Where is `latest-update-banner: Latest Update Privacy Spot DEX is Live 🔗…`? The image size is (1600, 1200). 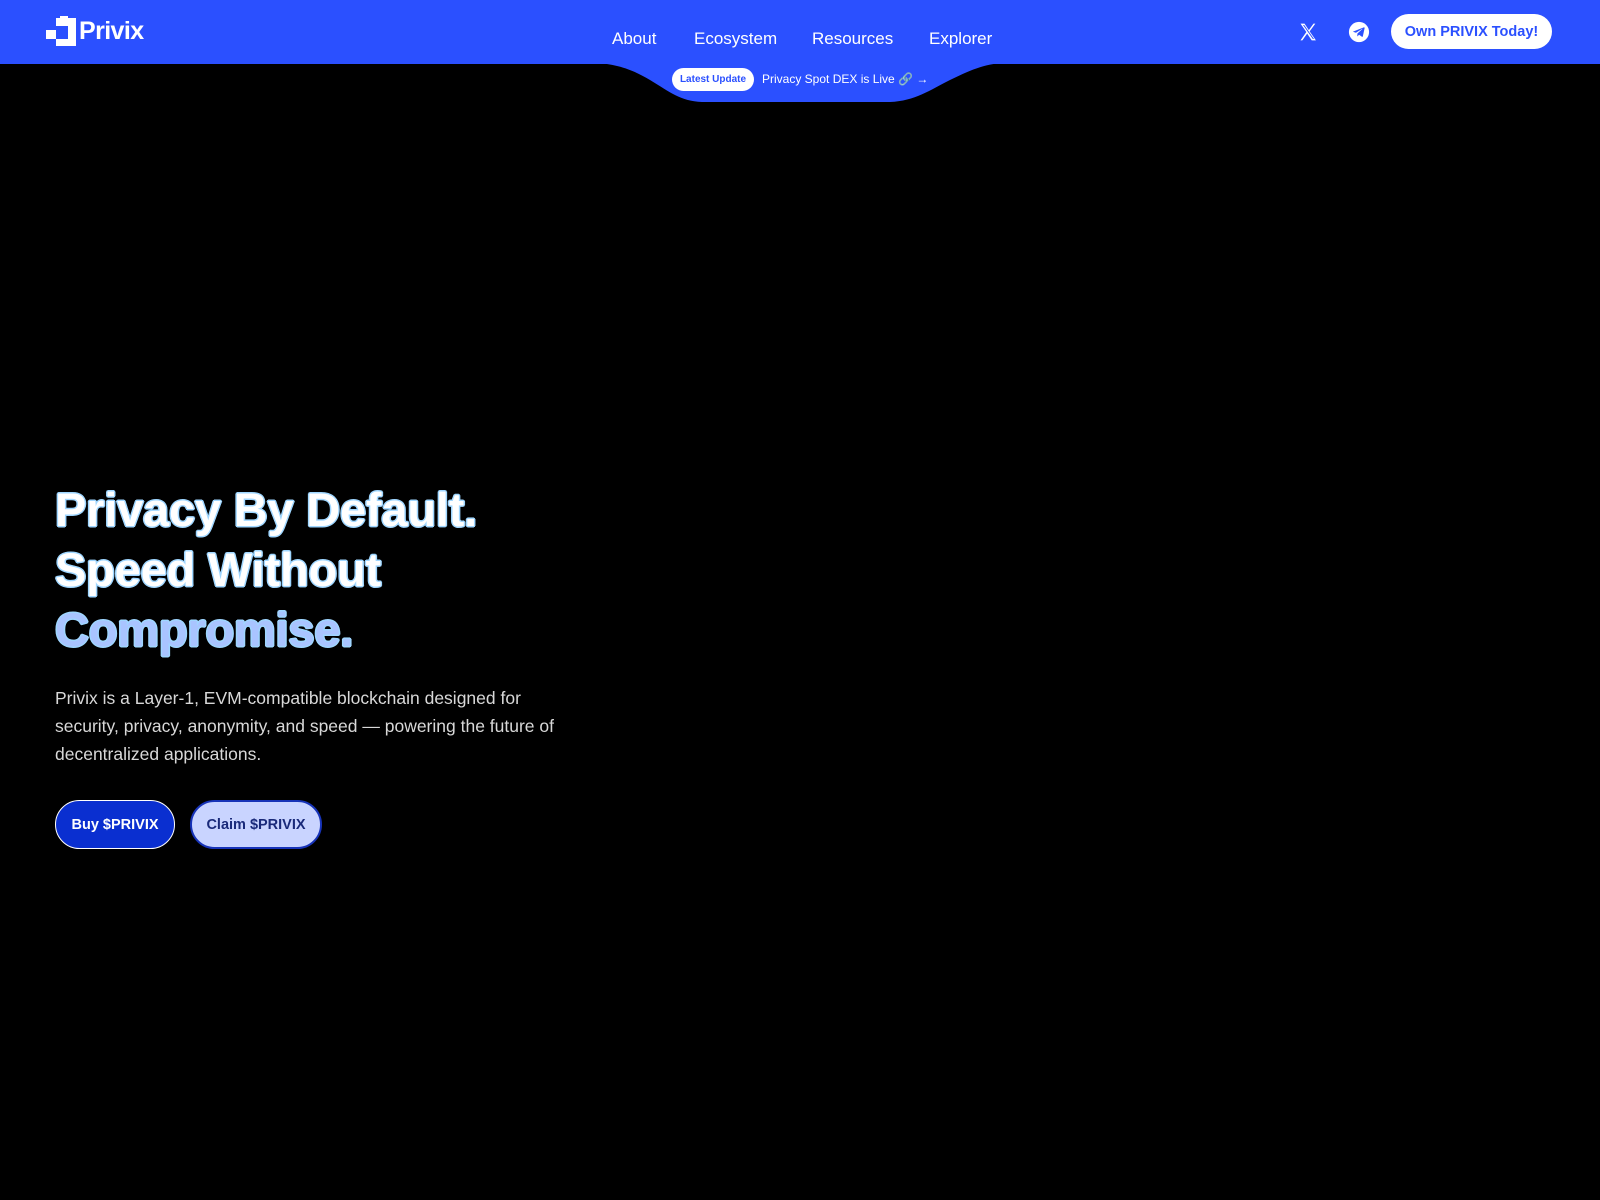
latest-update-banner: Latest Update Privacy Spot DEX is Live 🔗… is located at coordinates (800, 83).